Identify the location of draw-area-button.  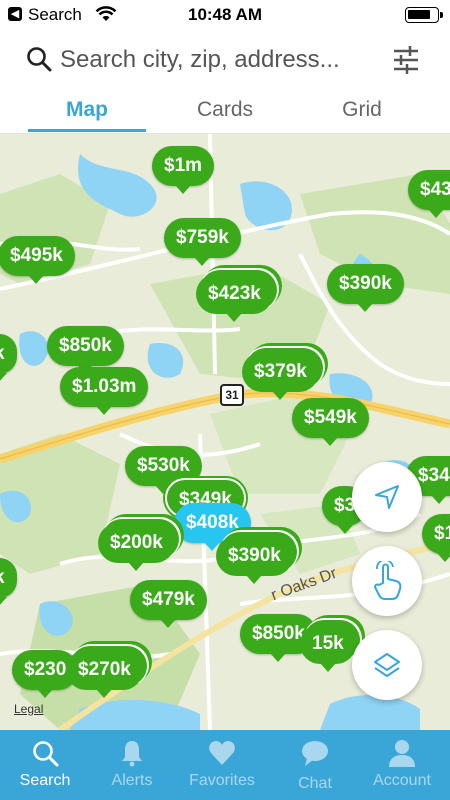
(387, 581).